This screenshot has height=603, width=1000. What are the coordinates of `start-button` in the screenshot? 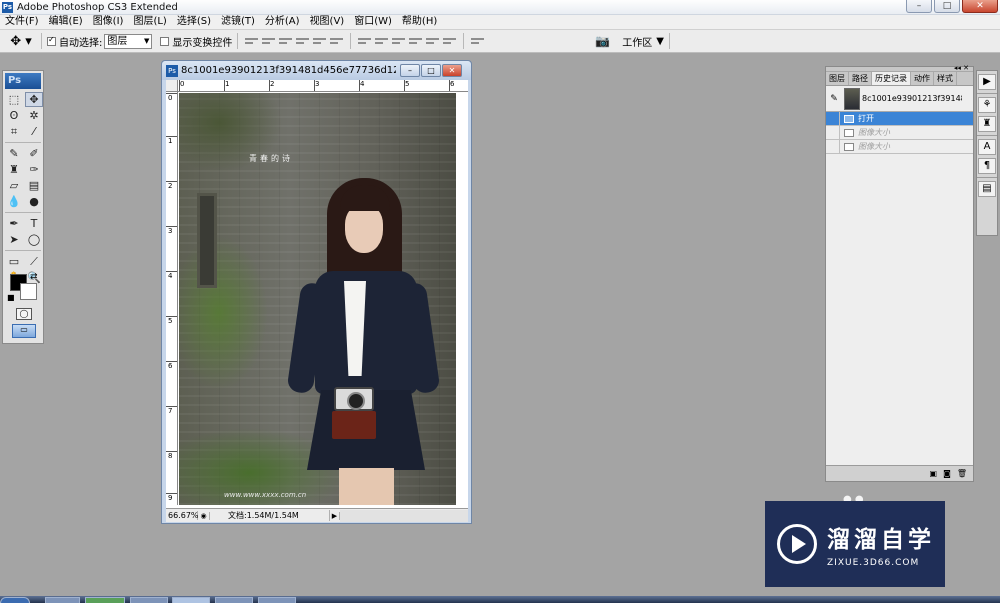 It's located at (15, 600).